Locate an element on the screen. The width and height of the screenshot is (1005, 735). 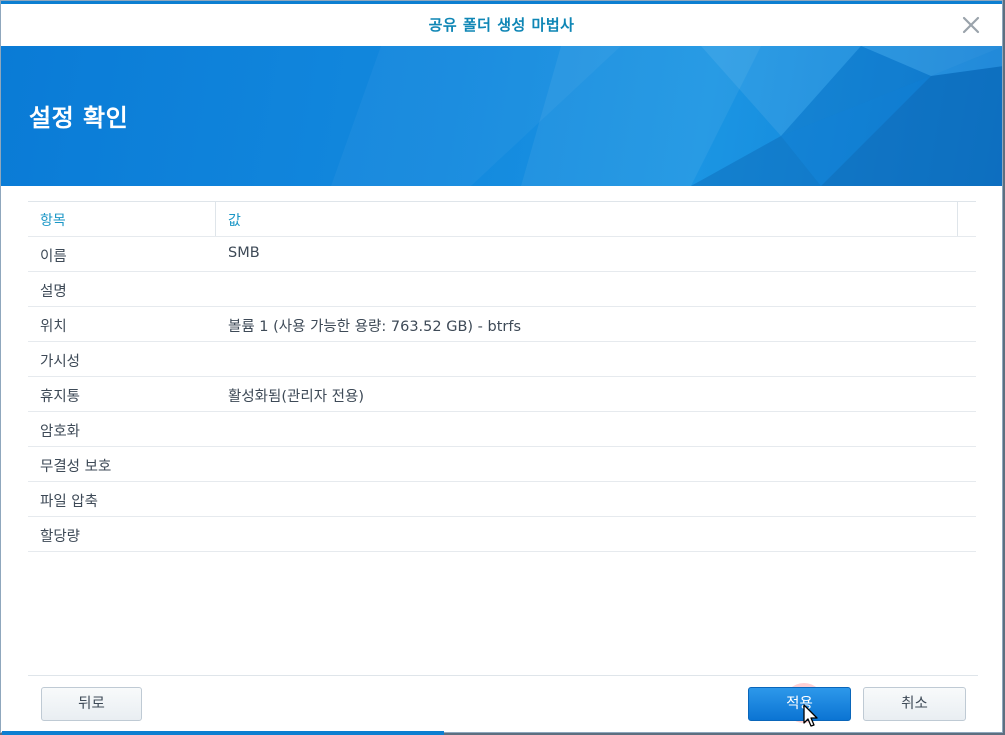
table-header-row: 항목 값 is located at coordinates (502, 219).